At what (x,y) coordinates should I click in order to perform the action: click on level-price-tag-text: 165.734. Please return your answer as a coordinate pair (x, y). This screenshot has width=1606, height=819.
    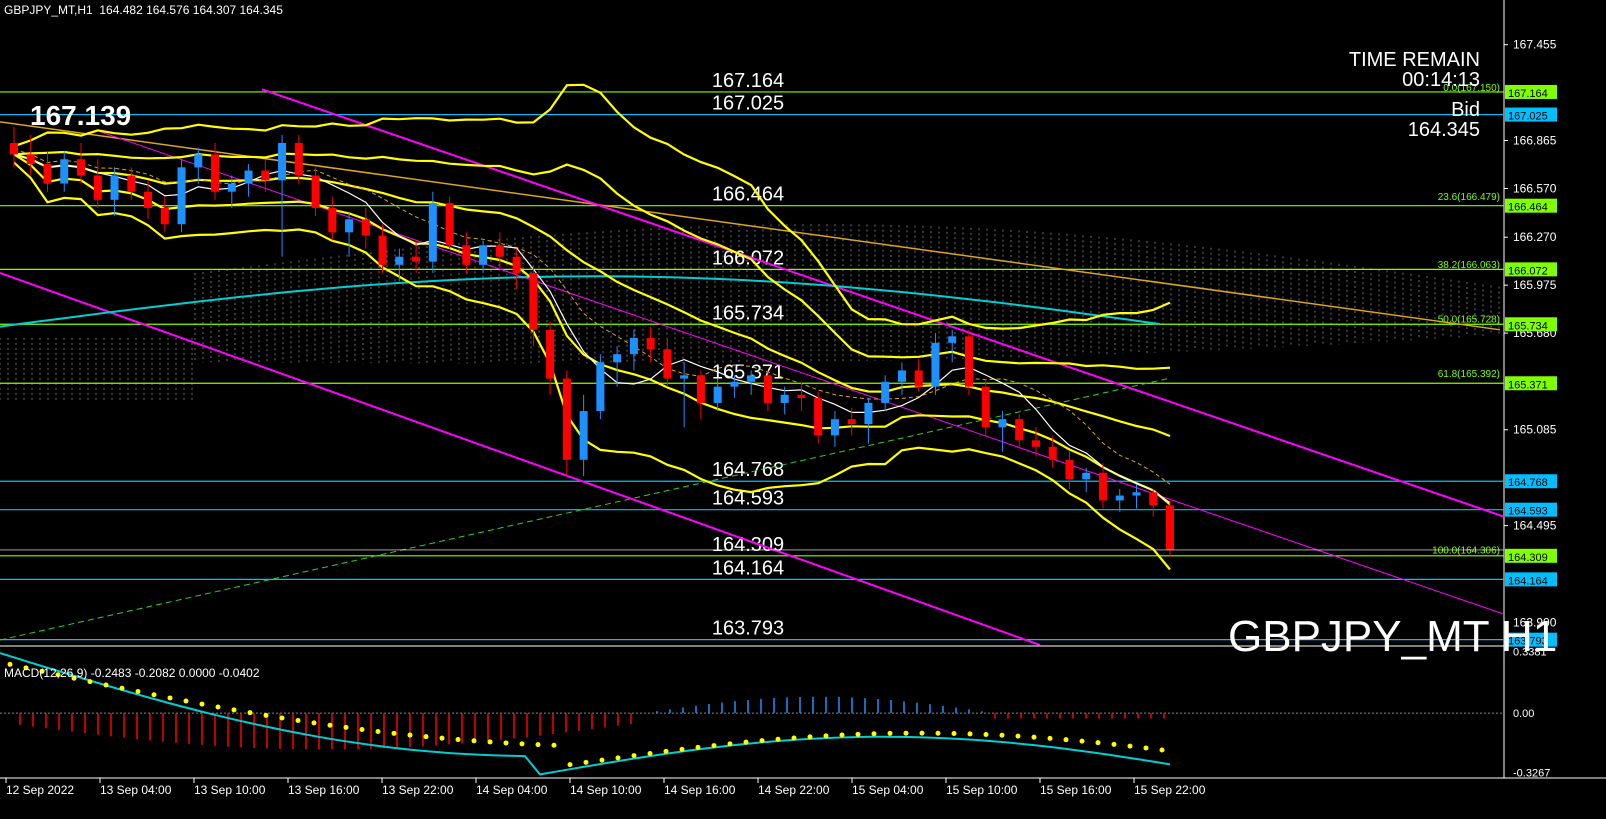
    Looking at the image, I should click on (1528, 326).